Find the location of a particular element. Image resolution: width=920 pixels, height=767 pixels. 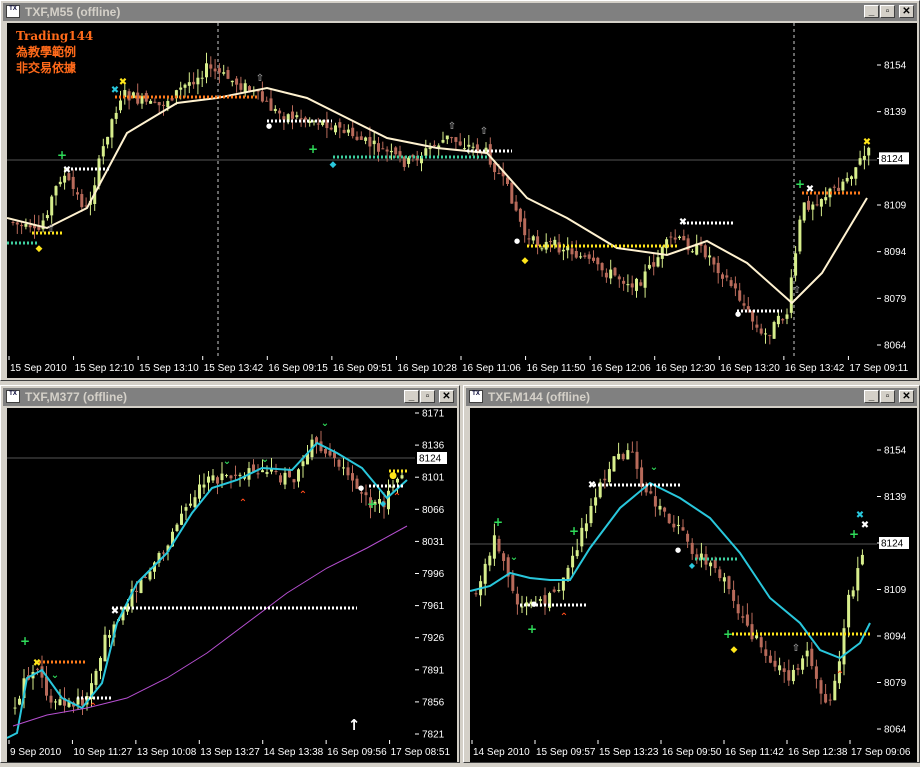

price-tick-label: 7926 is located at coordinates (433, 638).